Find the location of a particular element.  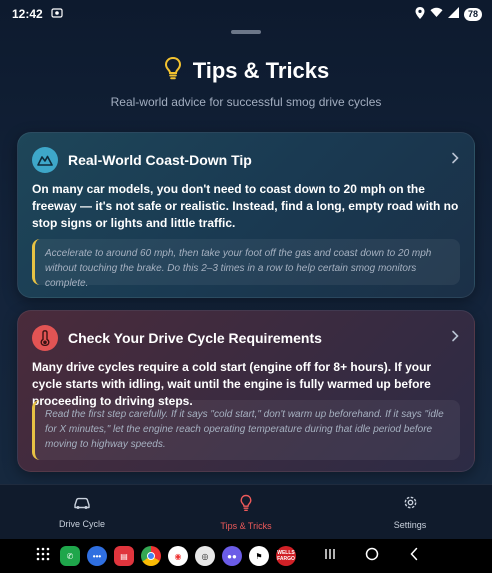

status-right: 78 is located at coordinates (448, 14).